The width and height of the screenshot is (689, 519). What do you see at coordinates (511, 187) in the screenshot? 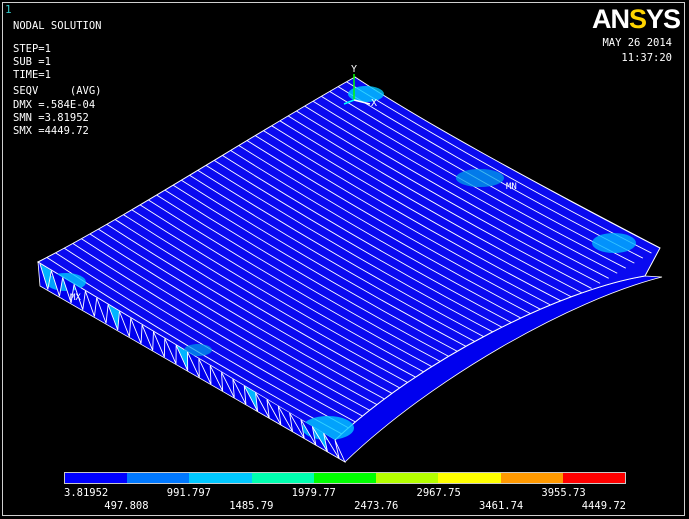
I see `min-marker: MN` at bounding box center [511, 187].